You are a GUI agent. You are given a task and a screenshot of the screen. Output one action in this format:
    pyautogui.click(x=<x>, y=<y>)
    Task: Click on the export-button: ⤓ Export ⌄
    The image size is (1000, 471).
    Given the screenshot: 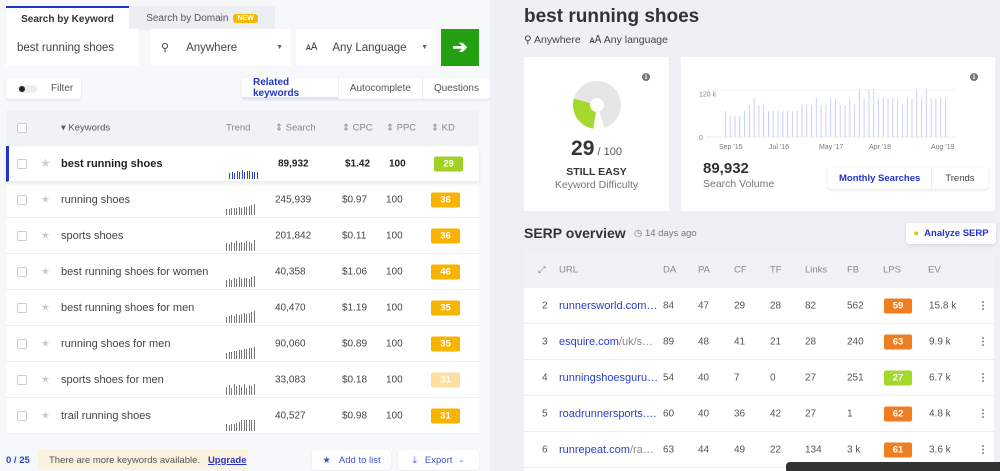 What is the action you would take?
    pyautogui.click(x=438, y=460)
    